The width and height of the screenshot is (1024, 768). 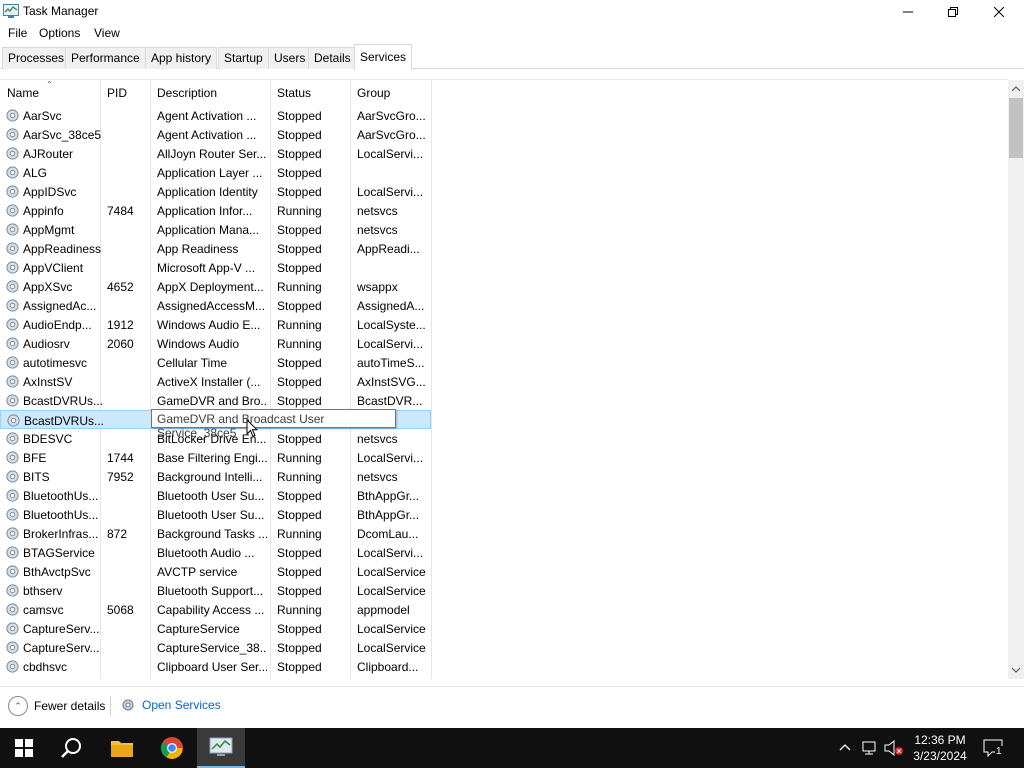 What do you see at coordinates (70, 706) in the screenshot?
I see `fewer-details-label: Fewer details` at bounding box center [70, 706].